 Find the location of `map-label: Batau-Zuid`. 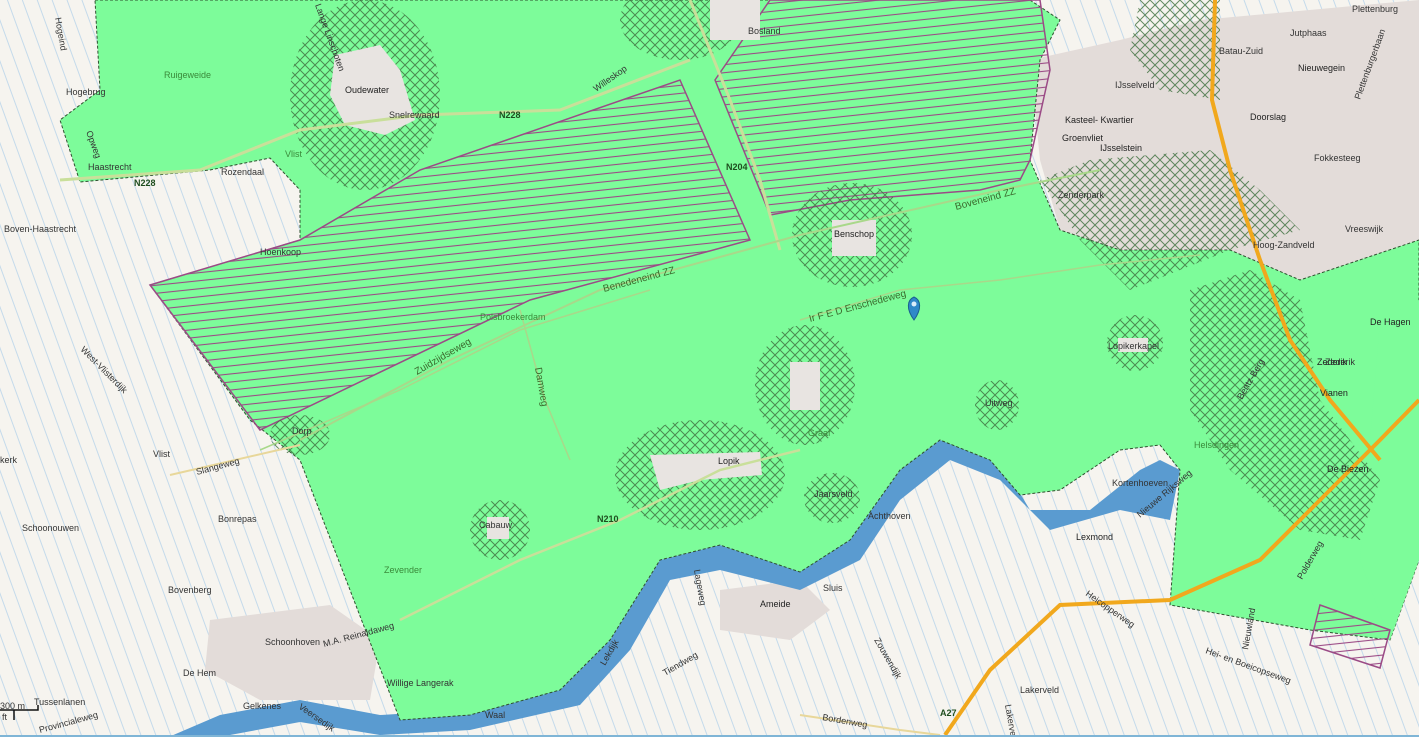

map-label: Batau-Zuid is located at coordinates (1241, 51).